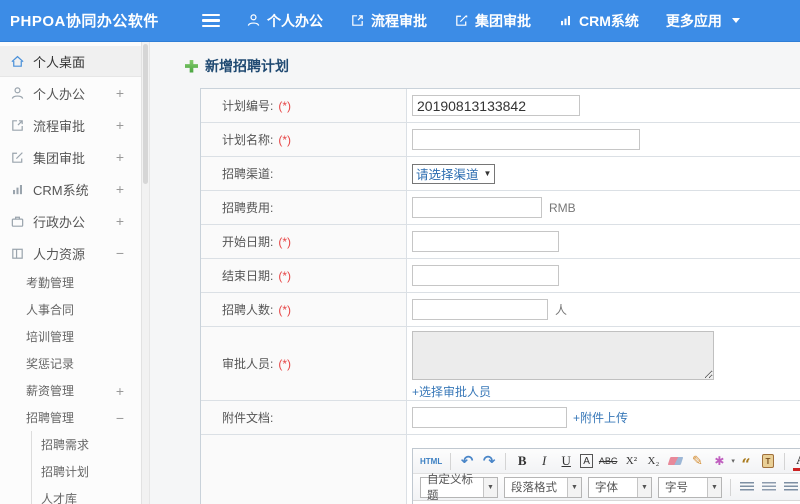 The height and width of the screenshot is (504, 800). I want to click on plan-number-row: 计划编号: (*), so click(500, 106).